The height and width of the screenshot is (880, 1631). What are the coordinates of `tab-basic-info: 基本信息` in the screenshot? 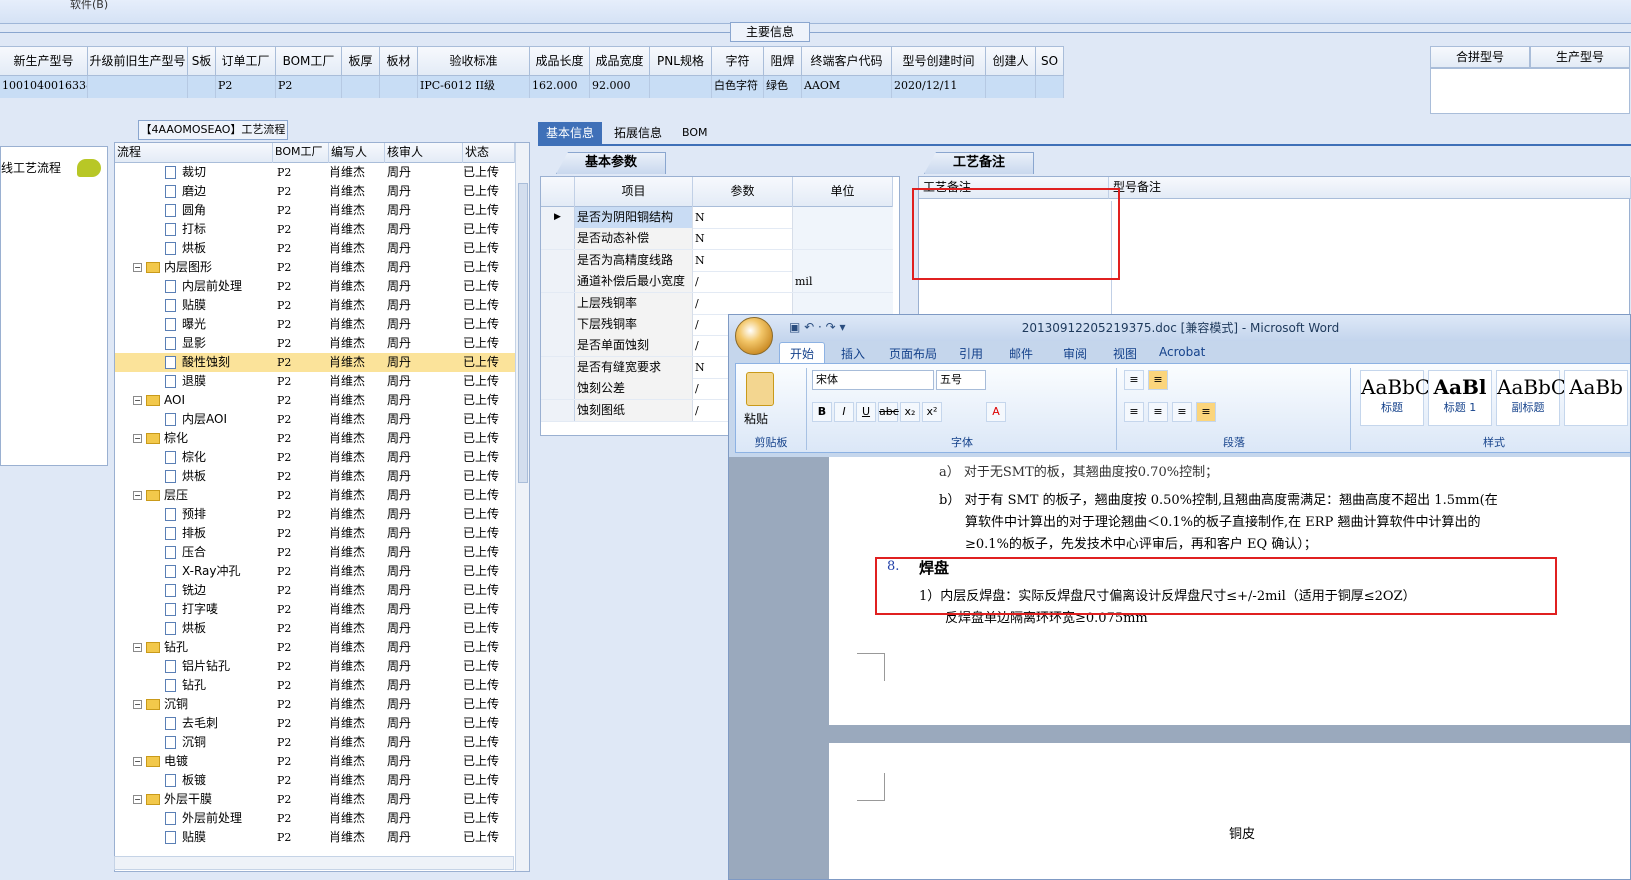 It's located at (570, 134).